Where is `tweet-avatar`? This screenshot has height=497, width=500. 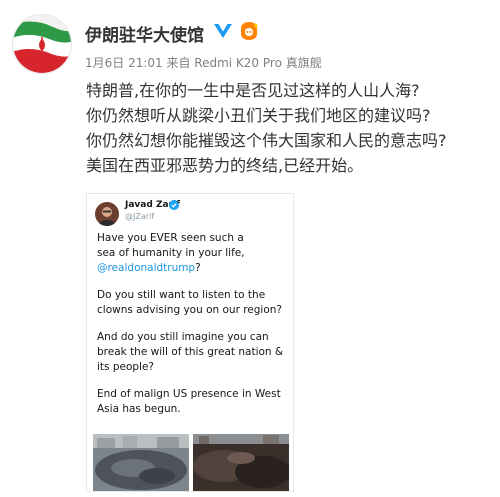 tweet-avatar is located at coordinates (107, 214).